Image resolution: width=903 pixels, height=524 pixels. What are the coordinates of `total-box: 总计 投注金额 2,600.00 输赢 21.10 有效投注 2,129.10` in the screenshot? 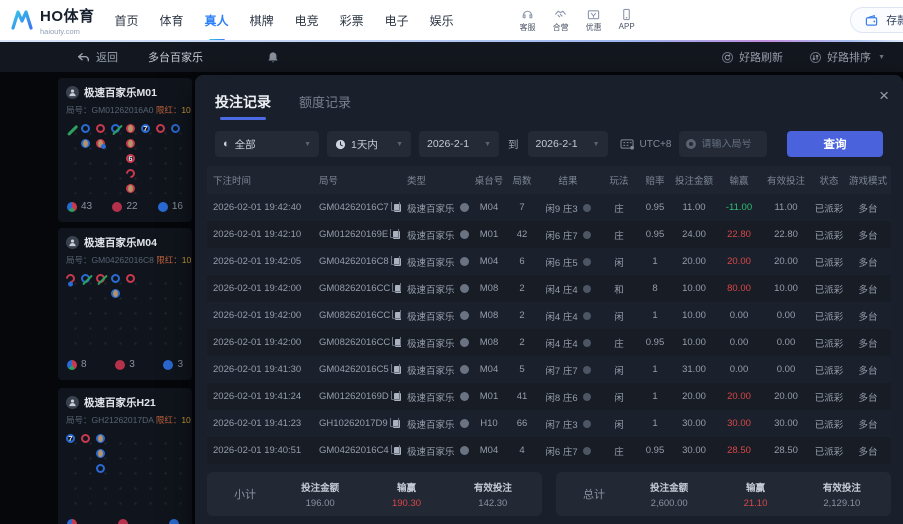 It's located at (723, 494).